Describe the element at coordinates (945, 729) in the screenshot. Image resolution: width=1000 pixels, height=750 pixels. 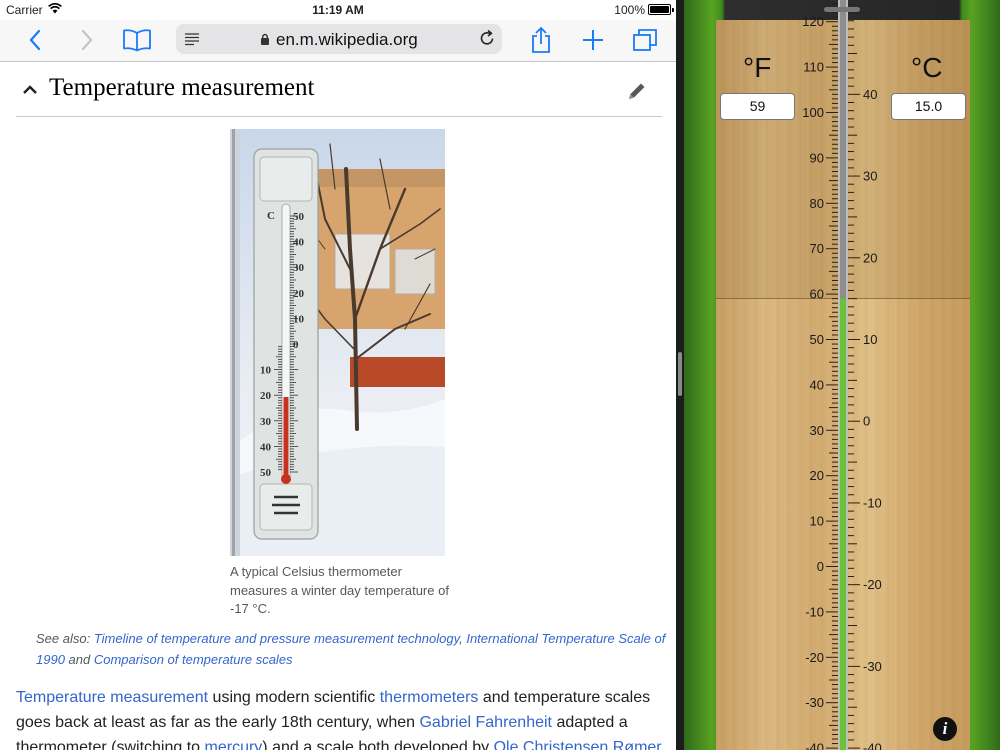
I see `info-icon: i` at that location.